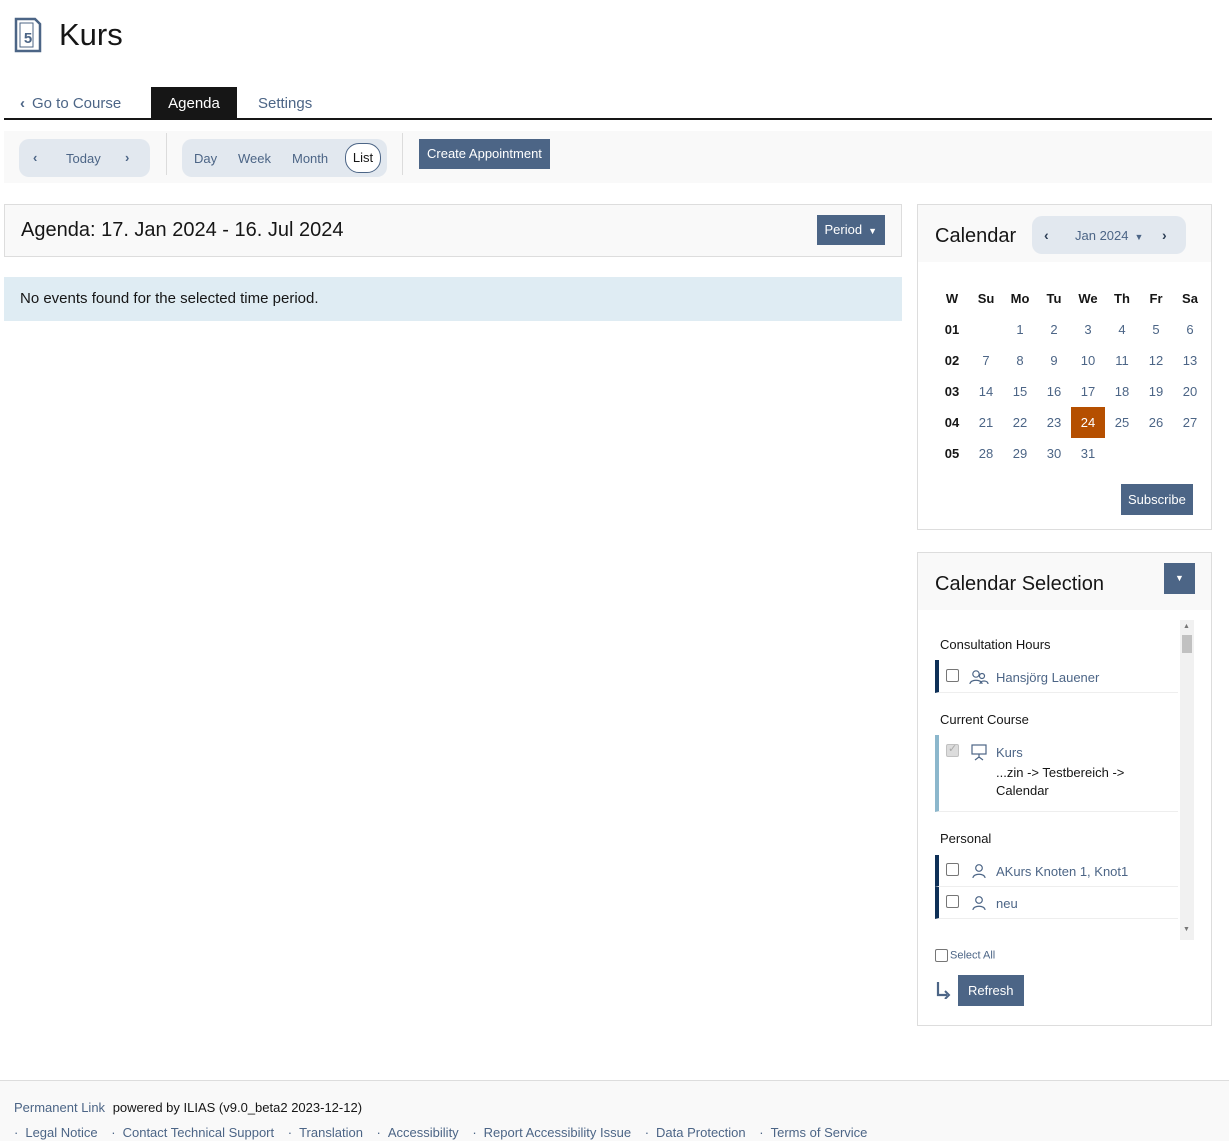 The width and height of the screenshot is (1229, 1141). What do you see at coordinates (199, 1132) in the screenshot?
I see `contact-support-link: Contact Technical Support` at bounding box center [199, 1132].